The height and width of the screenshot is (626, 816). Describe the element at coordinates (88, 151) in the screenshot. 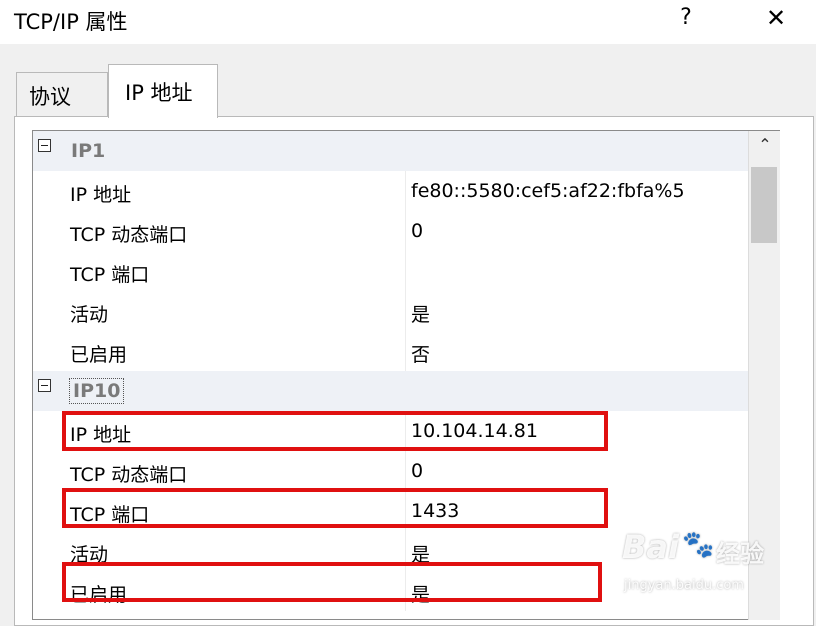

I see `group-label: IP1` at that location.